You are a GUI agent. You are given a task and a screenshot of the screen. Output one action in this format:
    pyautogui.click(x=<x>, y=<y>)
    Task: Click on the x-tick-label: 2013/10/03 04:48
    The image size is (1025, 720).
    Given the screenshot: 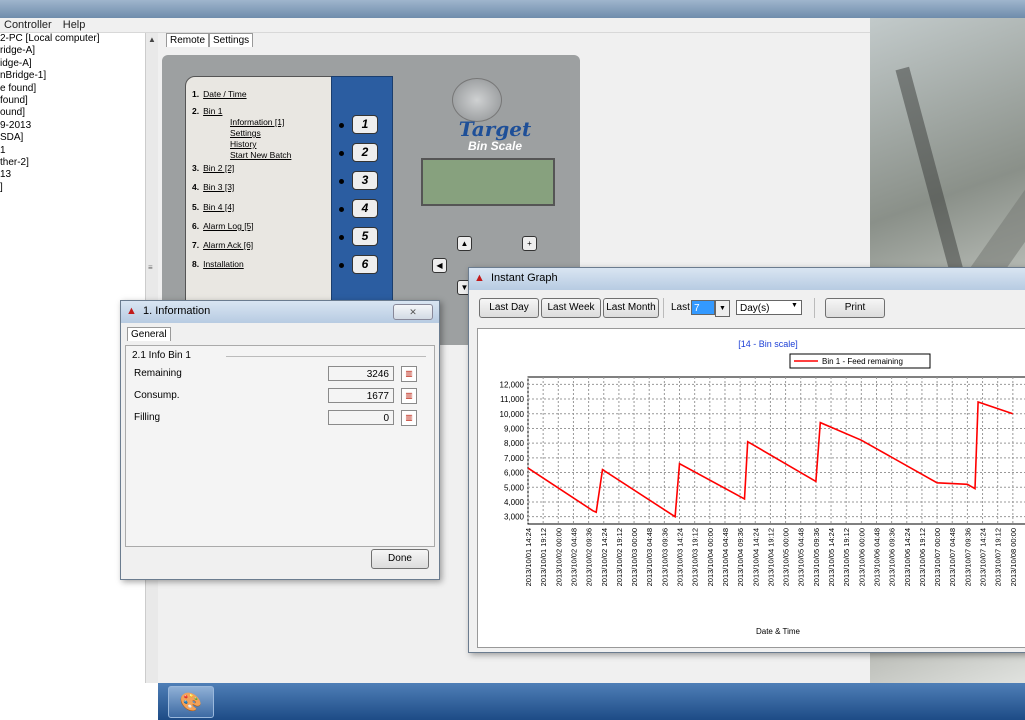 What is the action you would take?
    pyautogui.click(x=649, y=557)
    